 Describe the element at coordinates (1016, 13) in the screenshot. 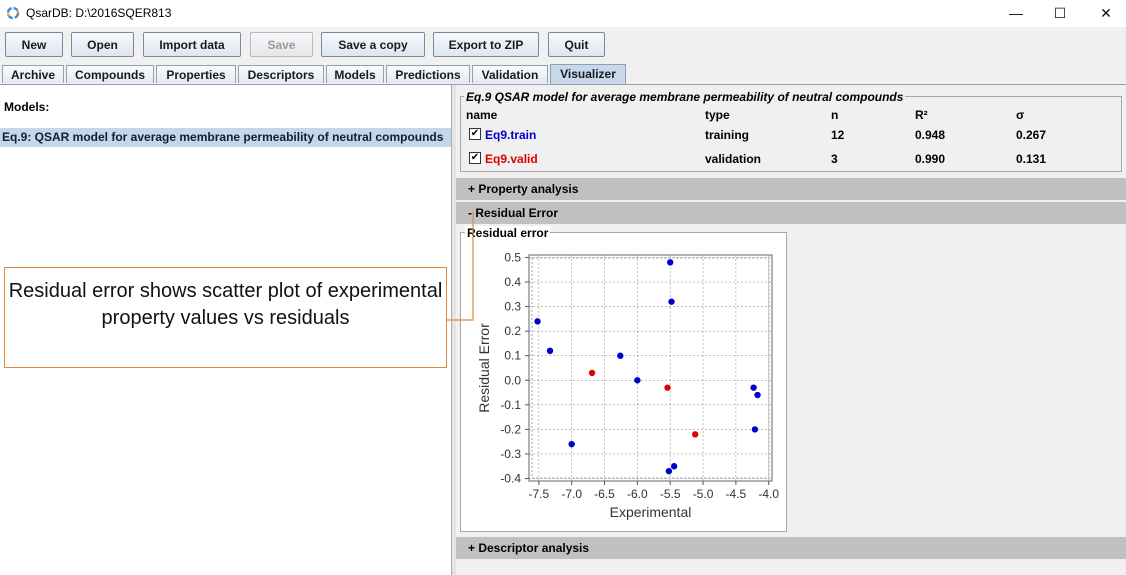

I see `minimize-icon: —` at that location.